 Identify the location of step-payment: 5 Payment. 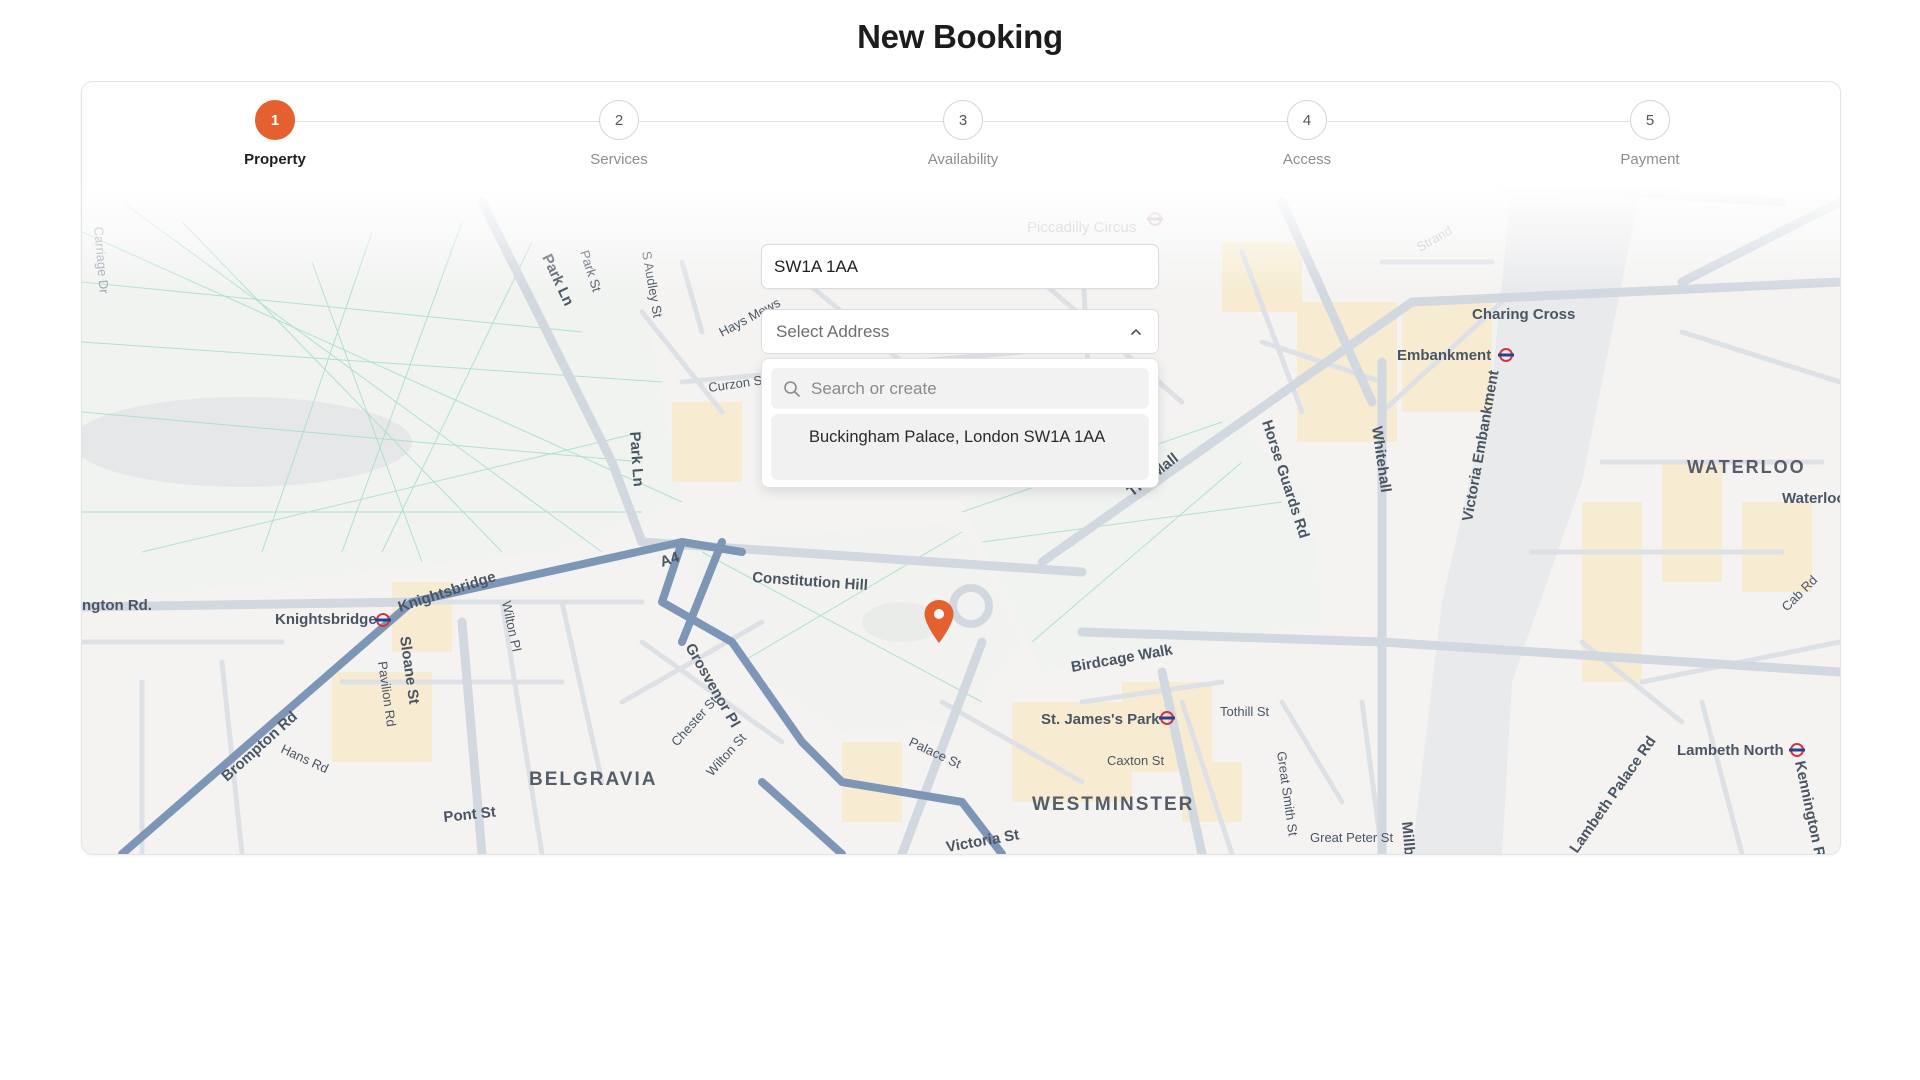
(1650, 134).